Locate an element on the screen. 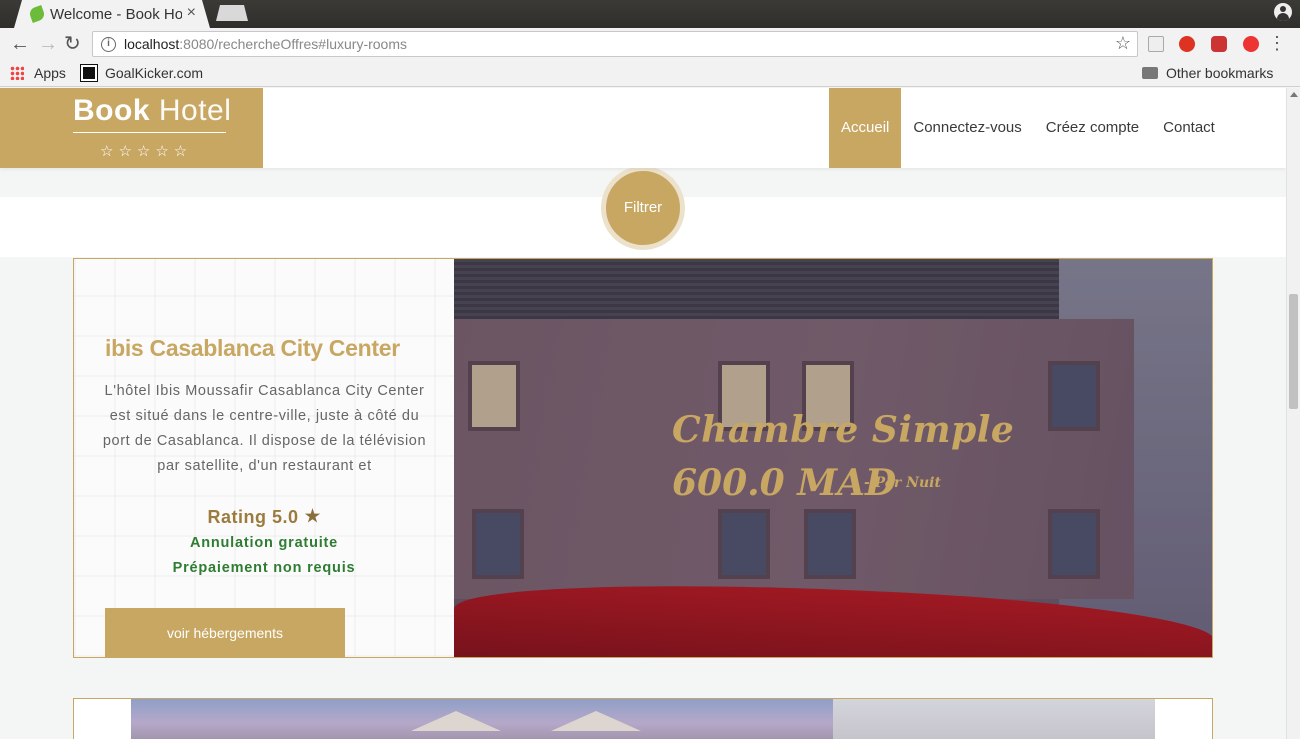  logo-stars-icon: ☆☆☆☆☆ is located at coordinates (146, 151).